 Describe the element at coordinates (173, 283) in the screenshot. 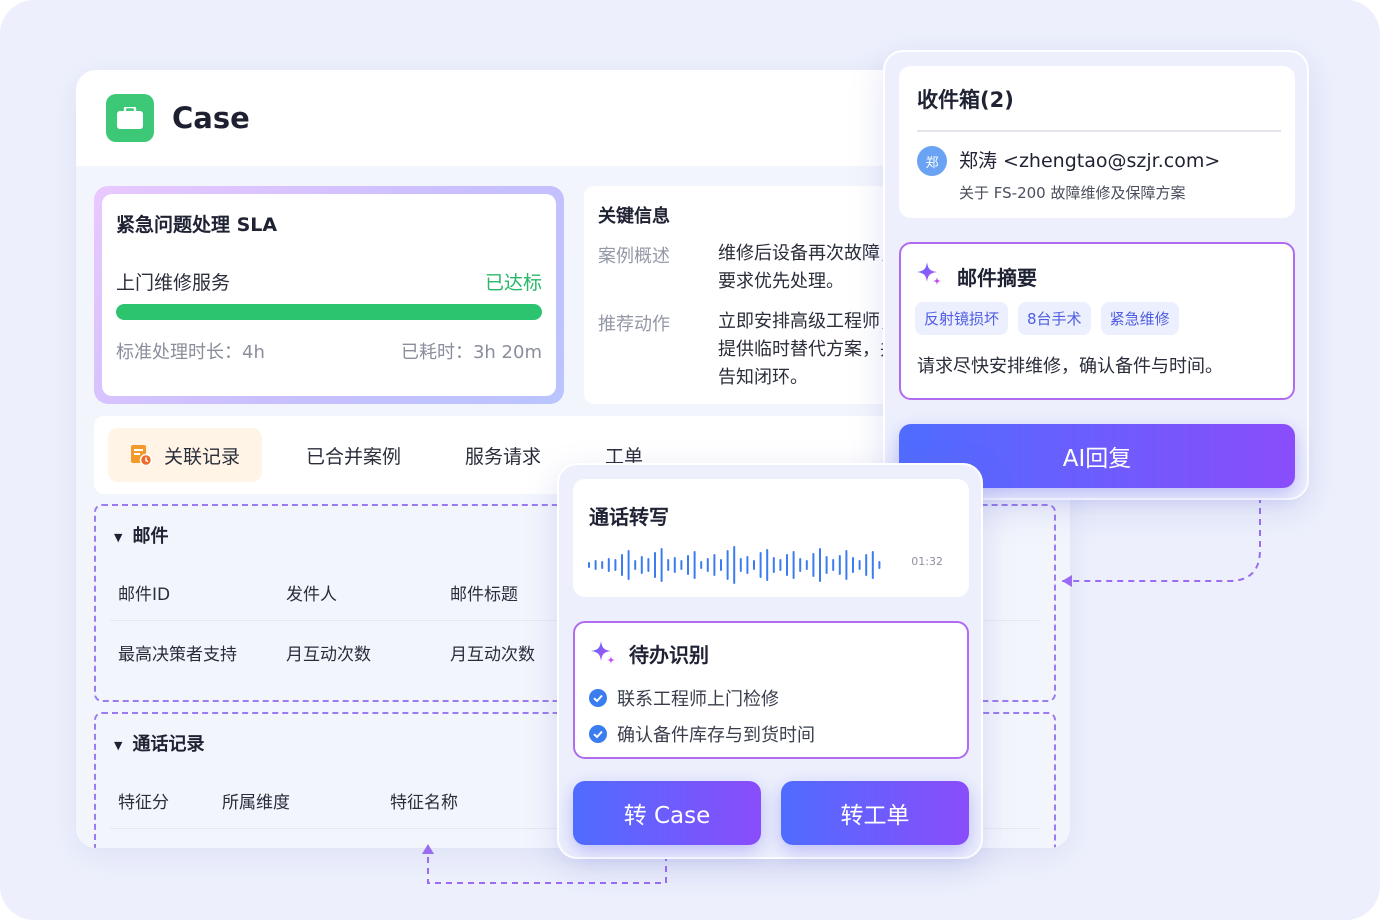

I see `sla-service: 上门维修服务` at that location.